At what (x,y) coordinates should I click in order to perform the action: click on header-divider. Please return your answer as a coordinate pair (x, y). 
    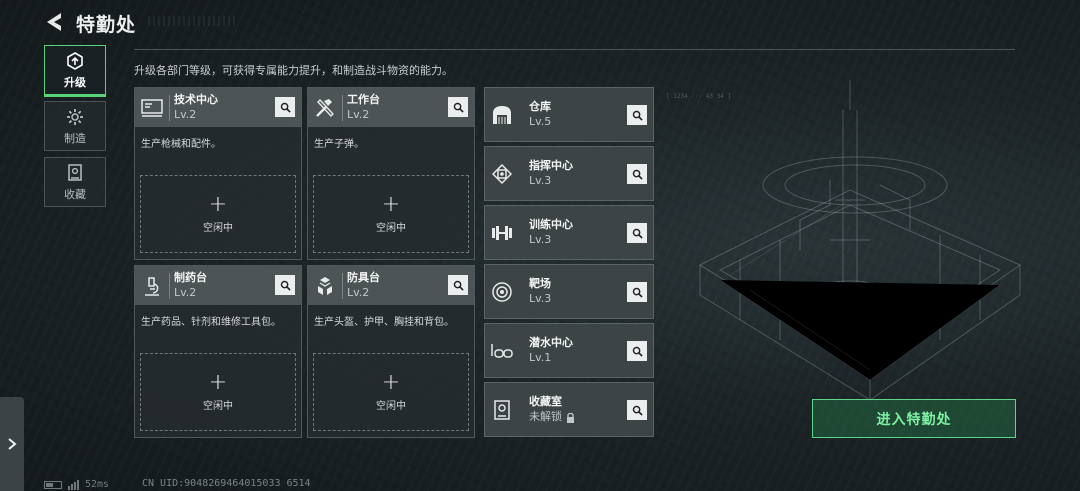
    Looking at the image, I should click on (574, 49).